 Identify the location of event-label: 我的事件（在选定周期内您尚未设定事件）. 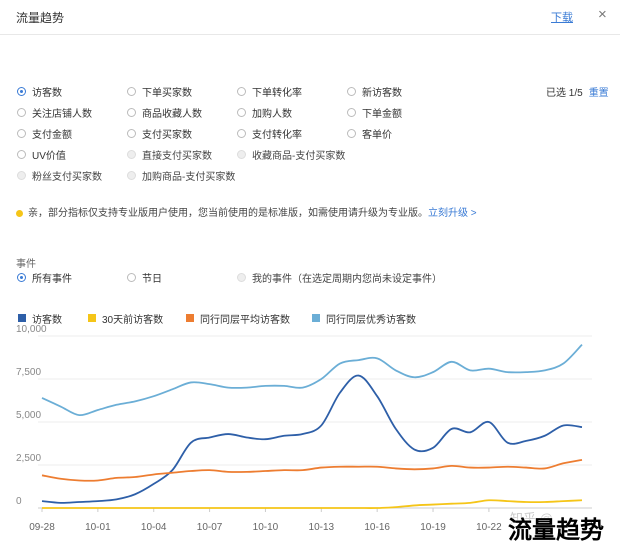
(347, 279).